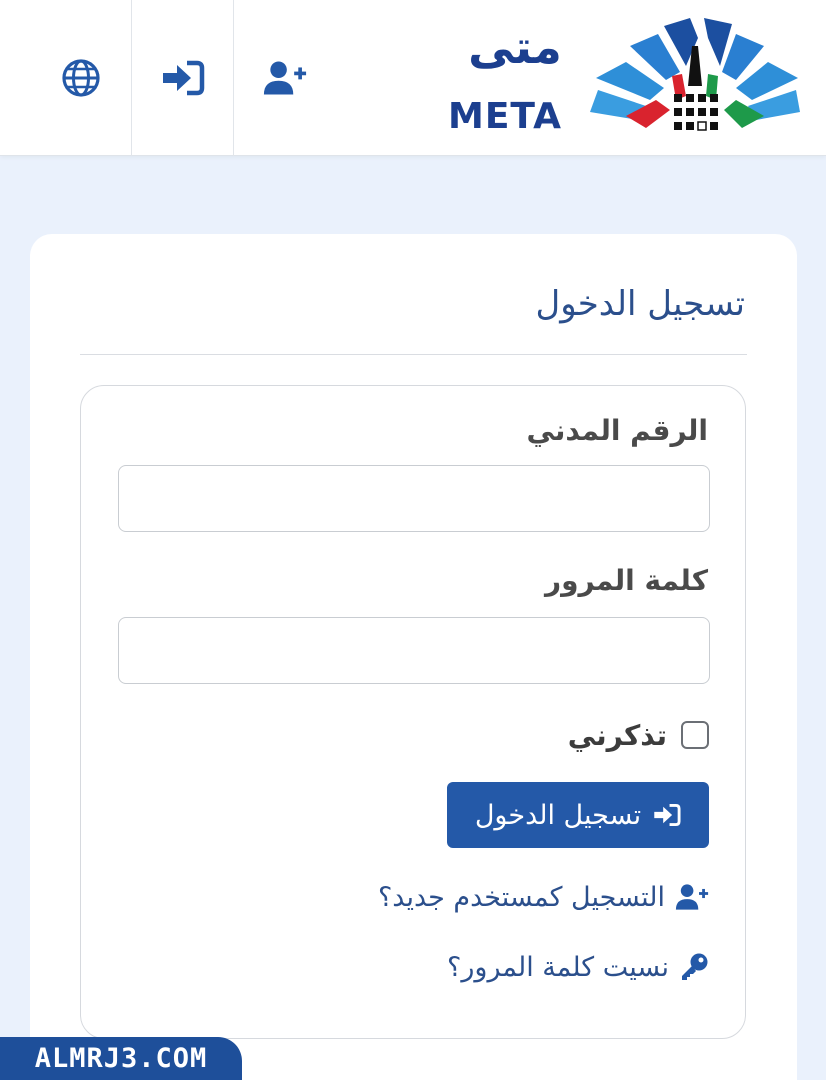  I want to click on login-nav-button, so click(183, 78).